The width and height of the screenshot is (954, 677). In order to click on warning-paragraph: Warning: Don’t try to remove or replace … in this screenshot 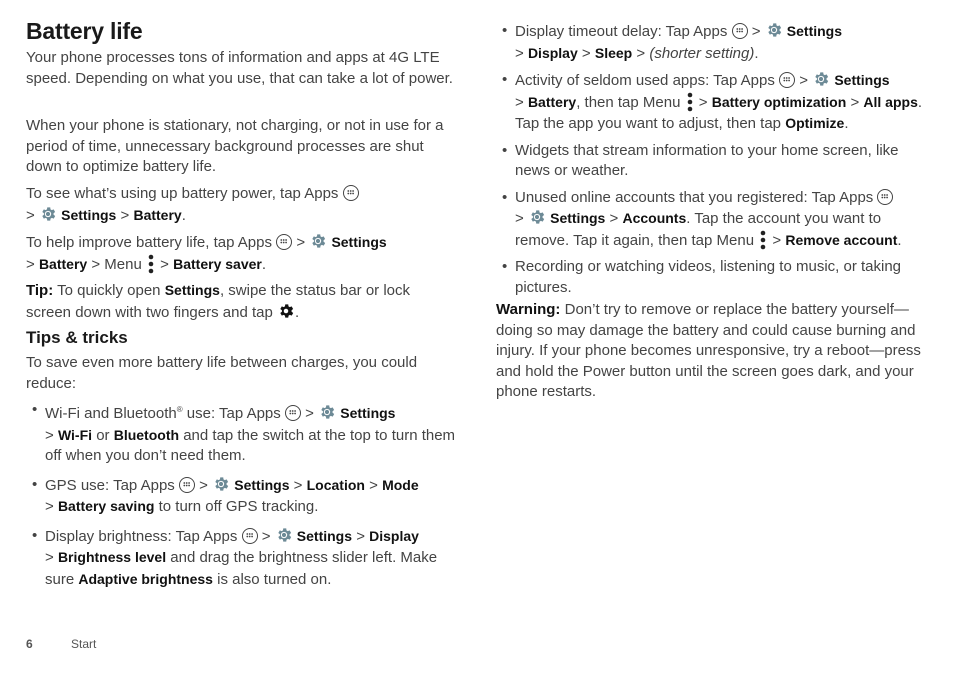, I will do `click(708, 350)`.